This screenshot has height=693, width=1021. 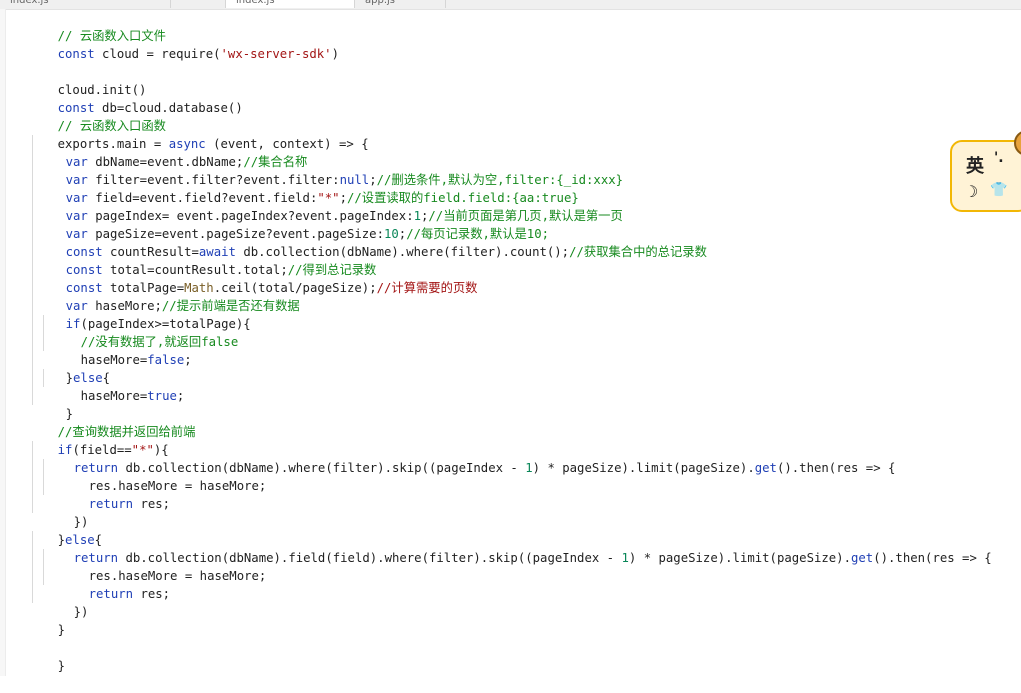 I want to click on code-line: // 云函数入口文件, so click(x=97, y=26).